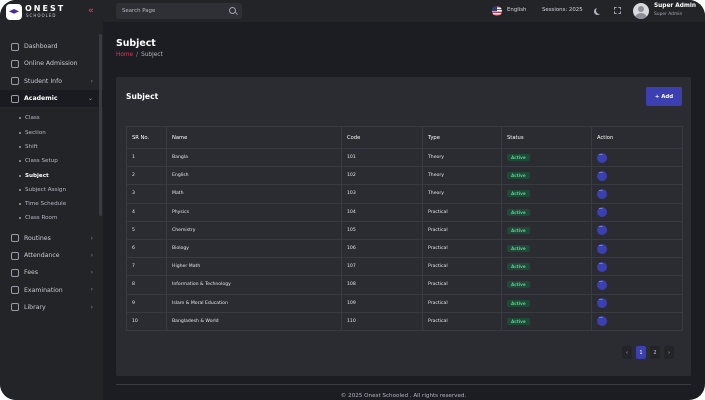 The height and width of the screenshot is (400, 705). I want to click on cell-sr: 8, so click(146, 285).